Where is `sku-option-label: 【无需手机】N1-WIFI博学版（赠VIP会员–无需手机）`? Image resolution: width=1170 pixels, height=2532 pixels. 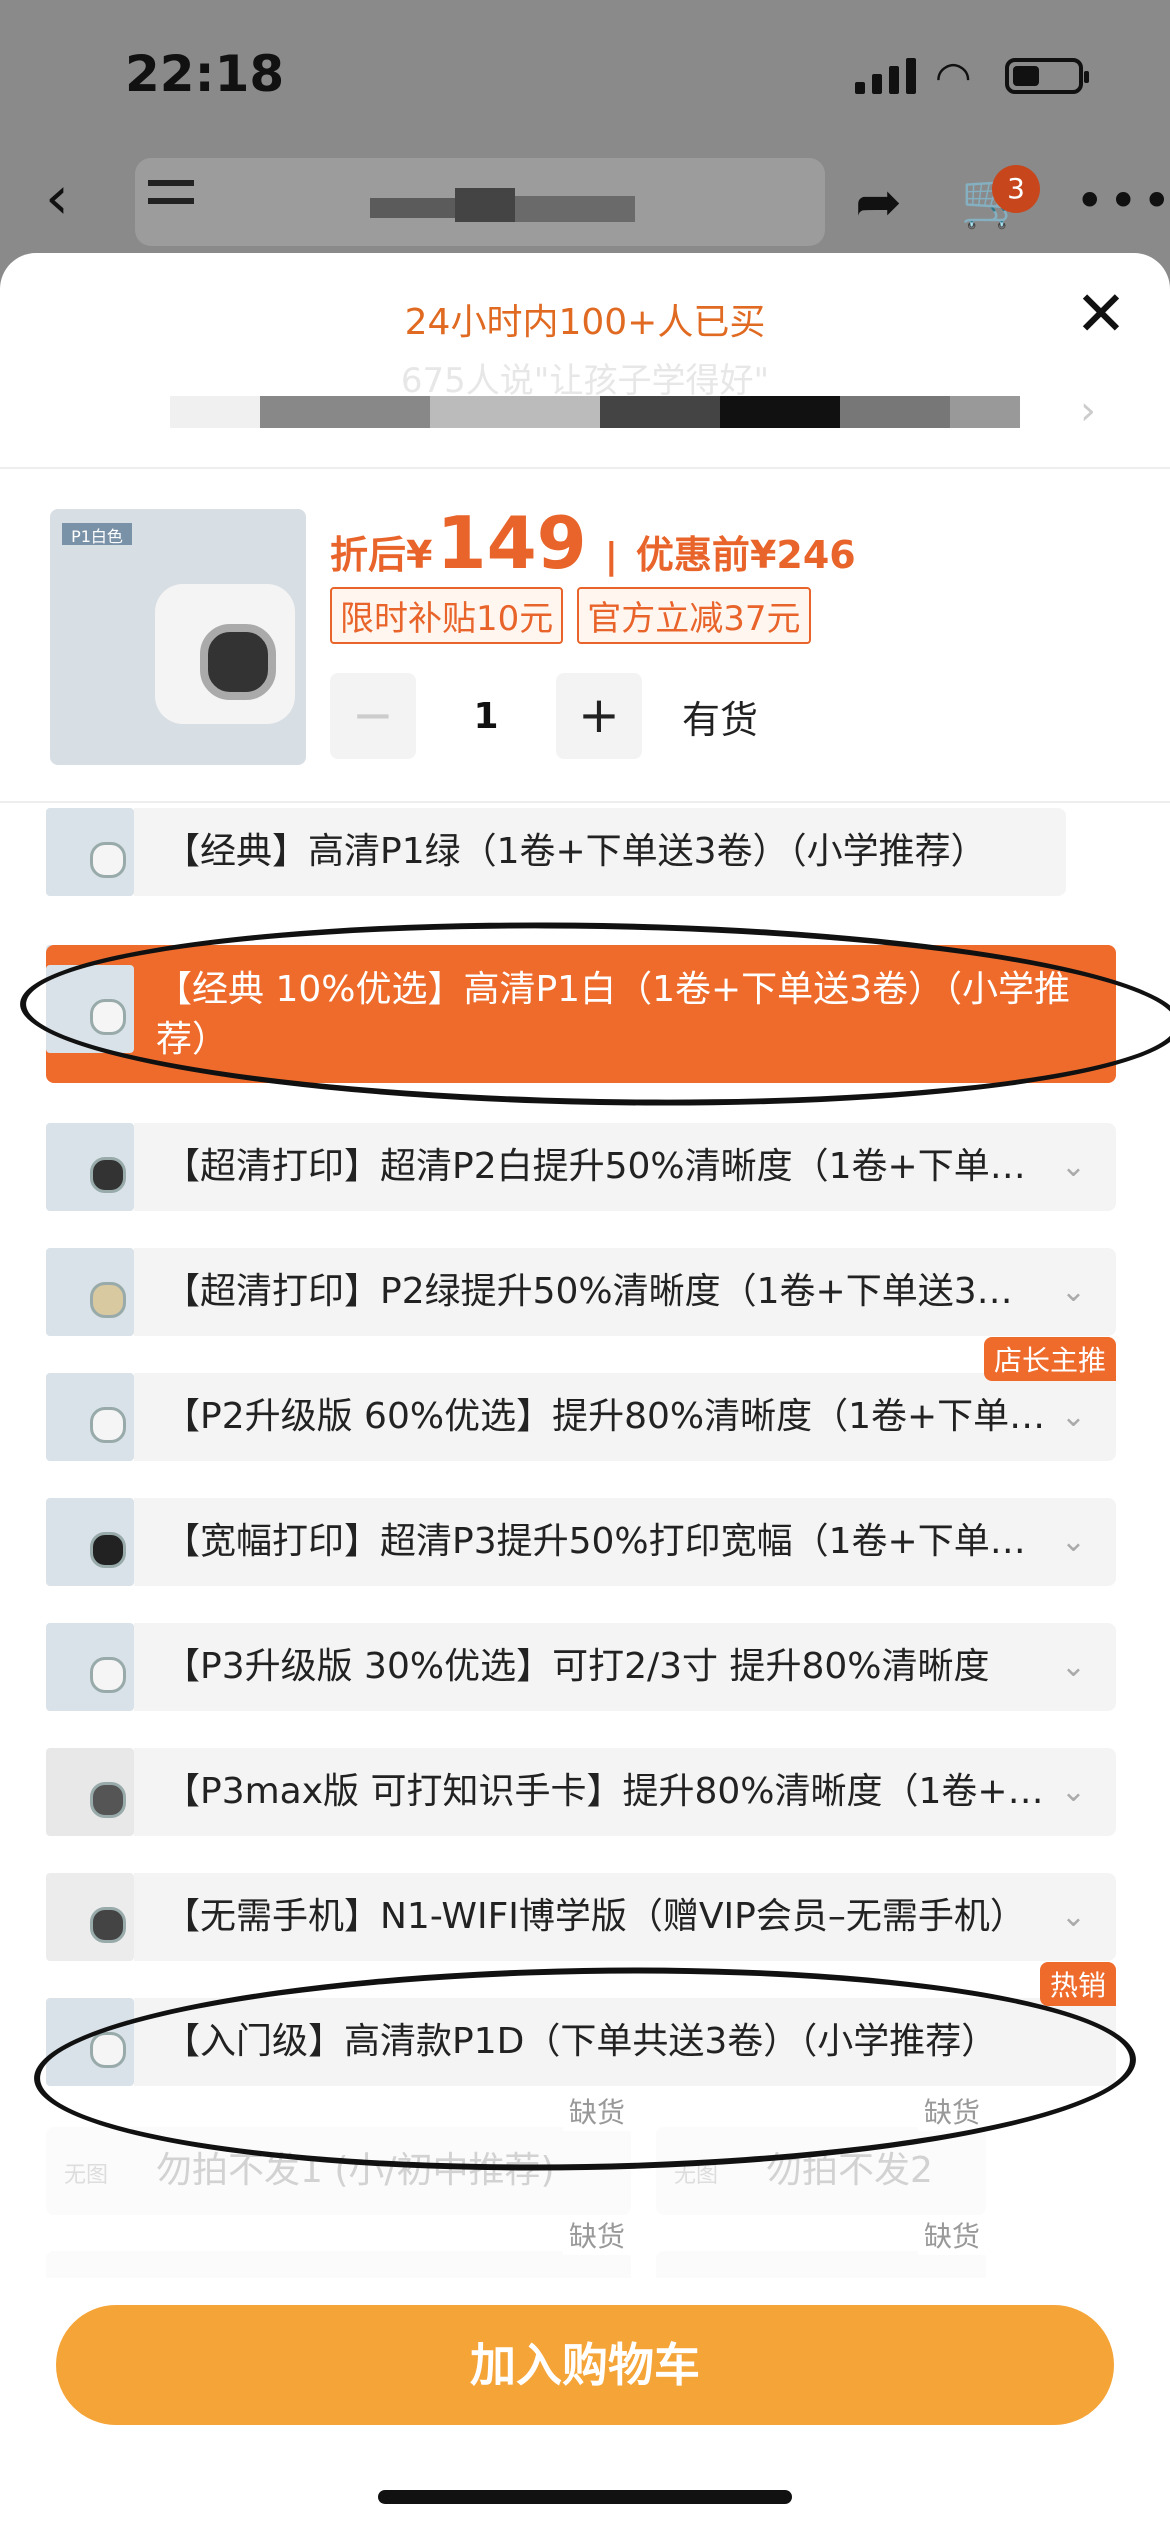
sku-option-label: 【无需手机】N1-WIFI博学版（赠VIP会员–无需手机） is located at coordinates (595, 1916).